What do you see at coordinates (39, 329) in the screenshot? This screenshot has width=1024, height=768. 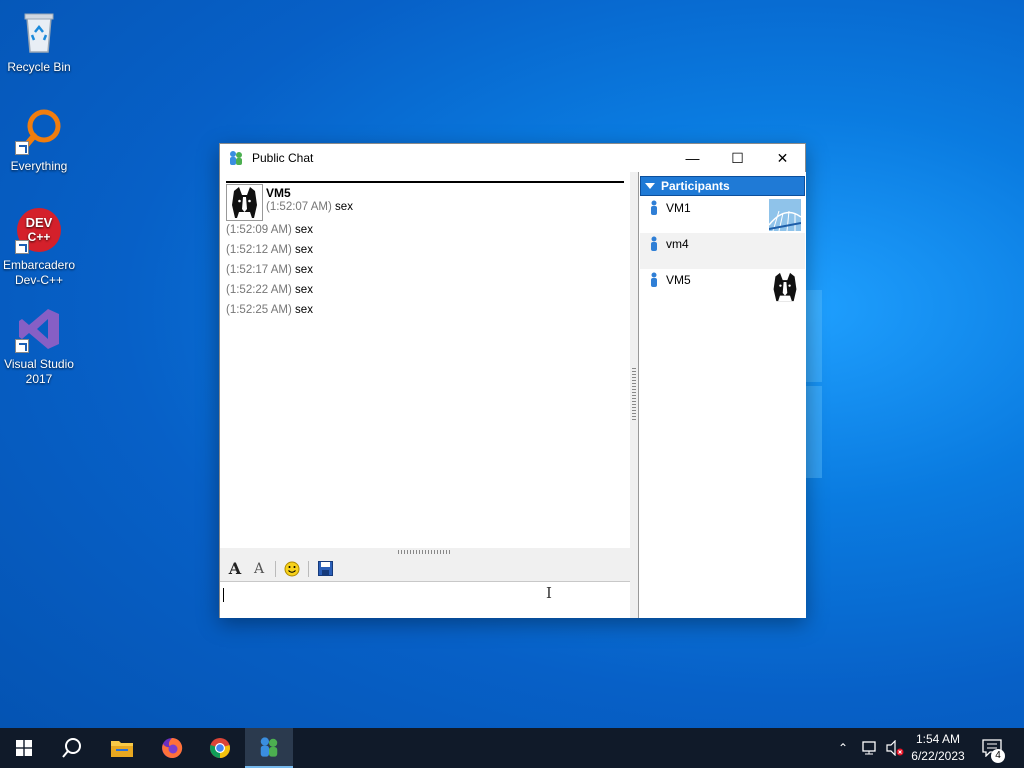 I see `visual-studio-icon` at bounding box center [39, 329].